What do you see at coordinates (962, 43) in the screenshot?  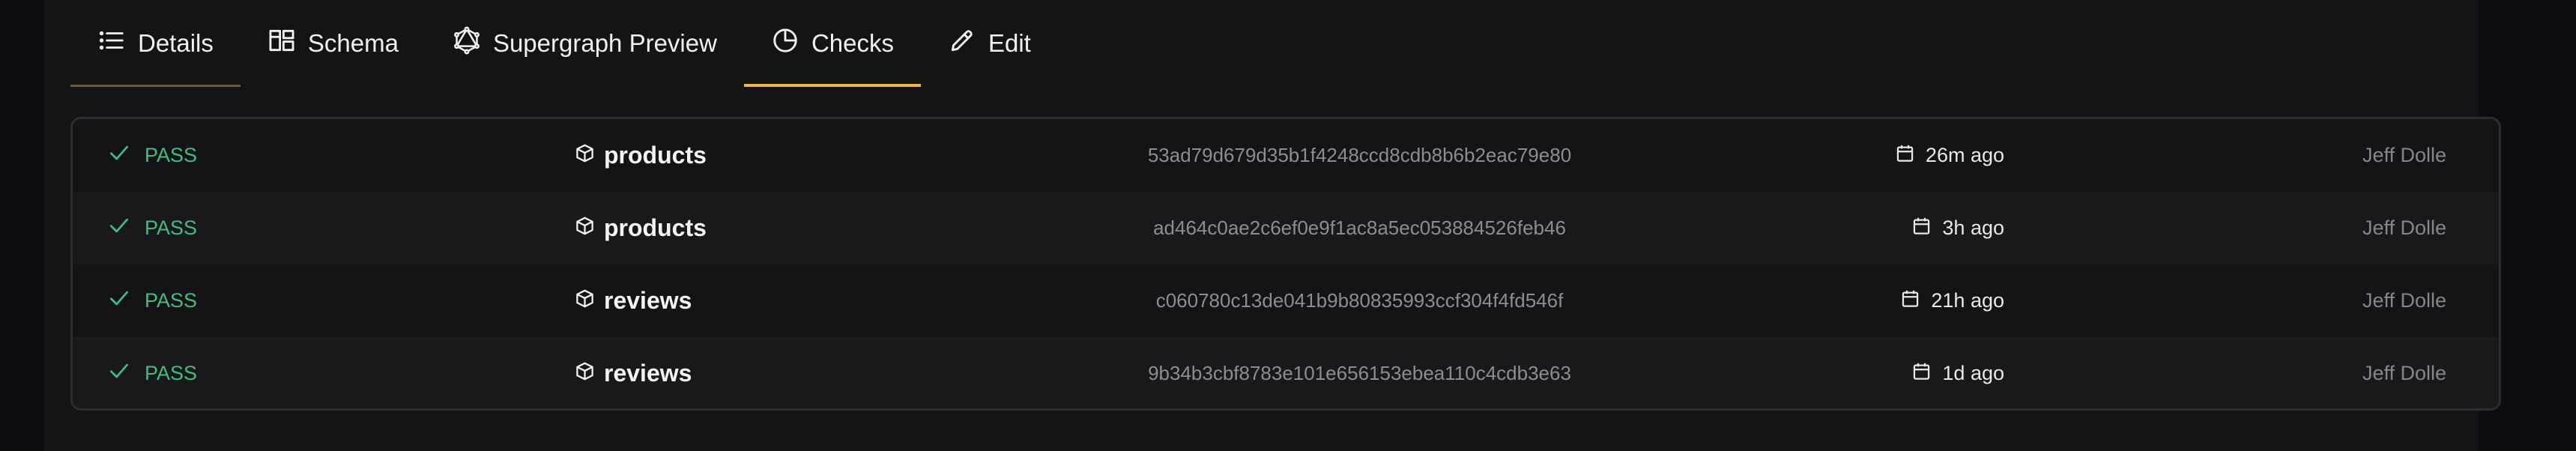 I see `pencil-icon` at bounding box center [962, 43].